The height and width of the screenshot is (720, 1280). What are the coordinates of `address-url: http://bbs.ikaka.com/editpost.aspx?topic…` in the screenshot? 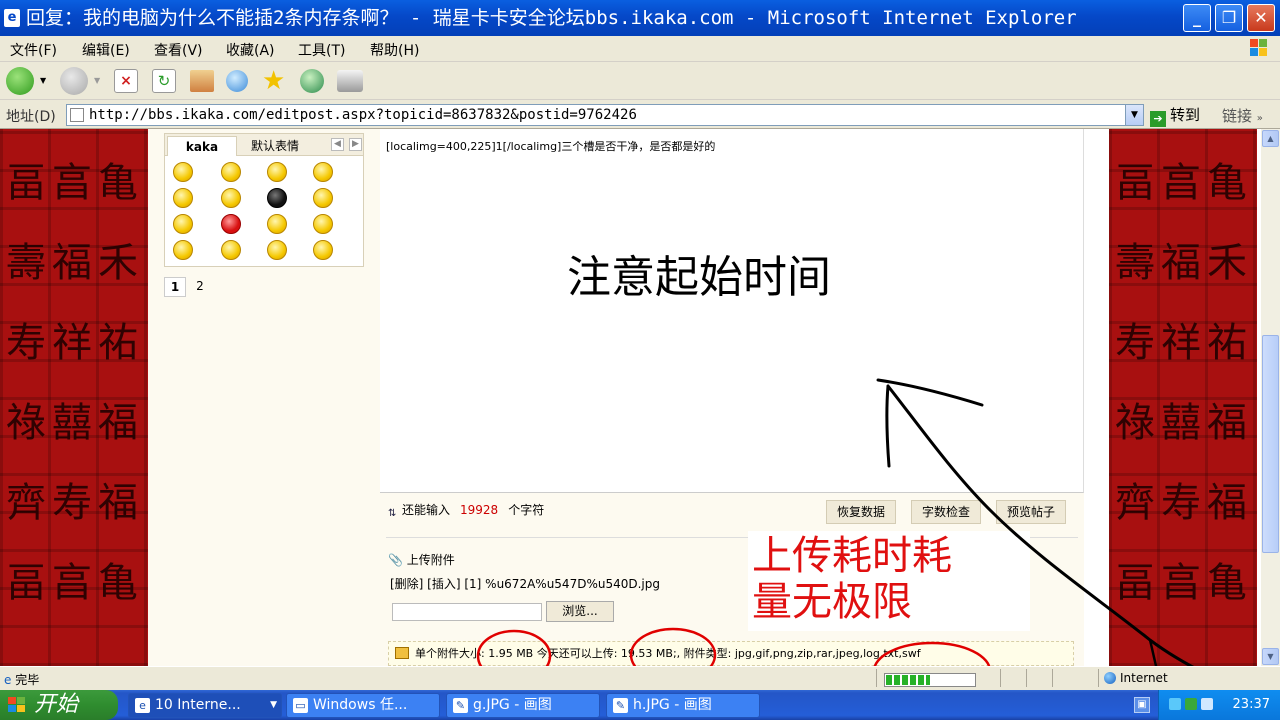 It's located at (363, 115).